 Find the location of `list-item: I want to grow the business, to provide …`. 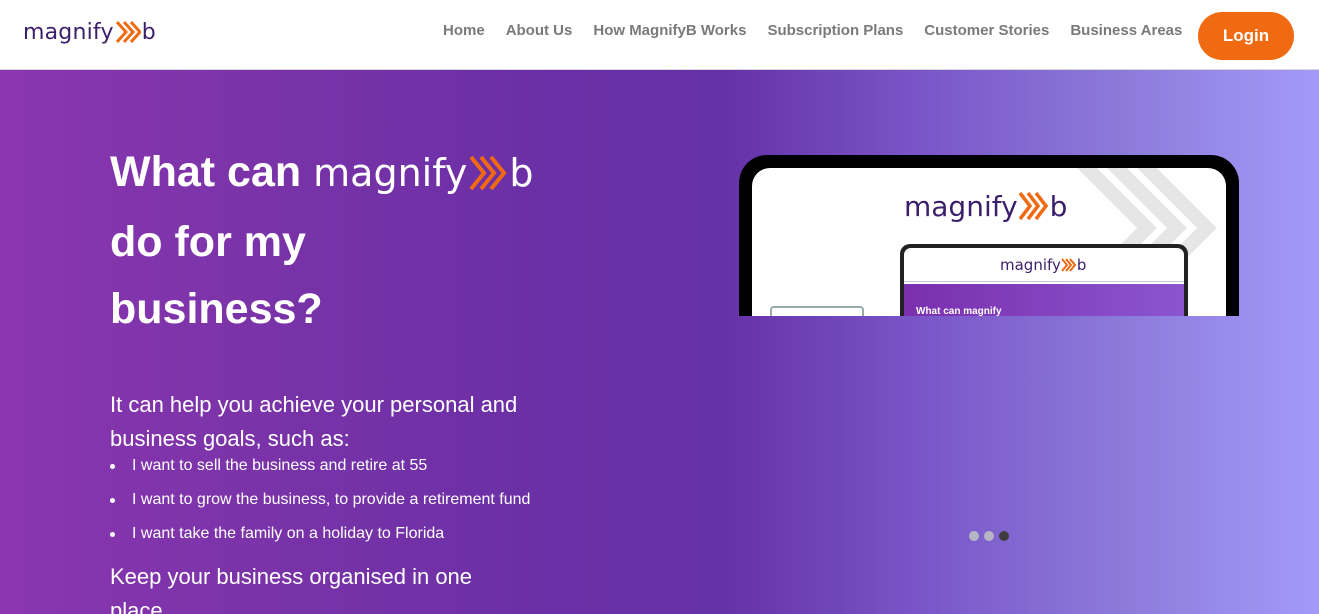

list-item: I want to grow the business, to provide … is located at coordinates (320, 505).